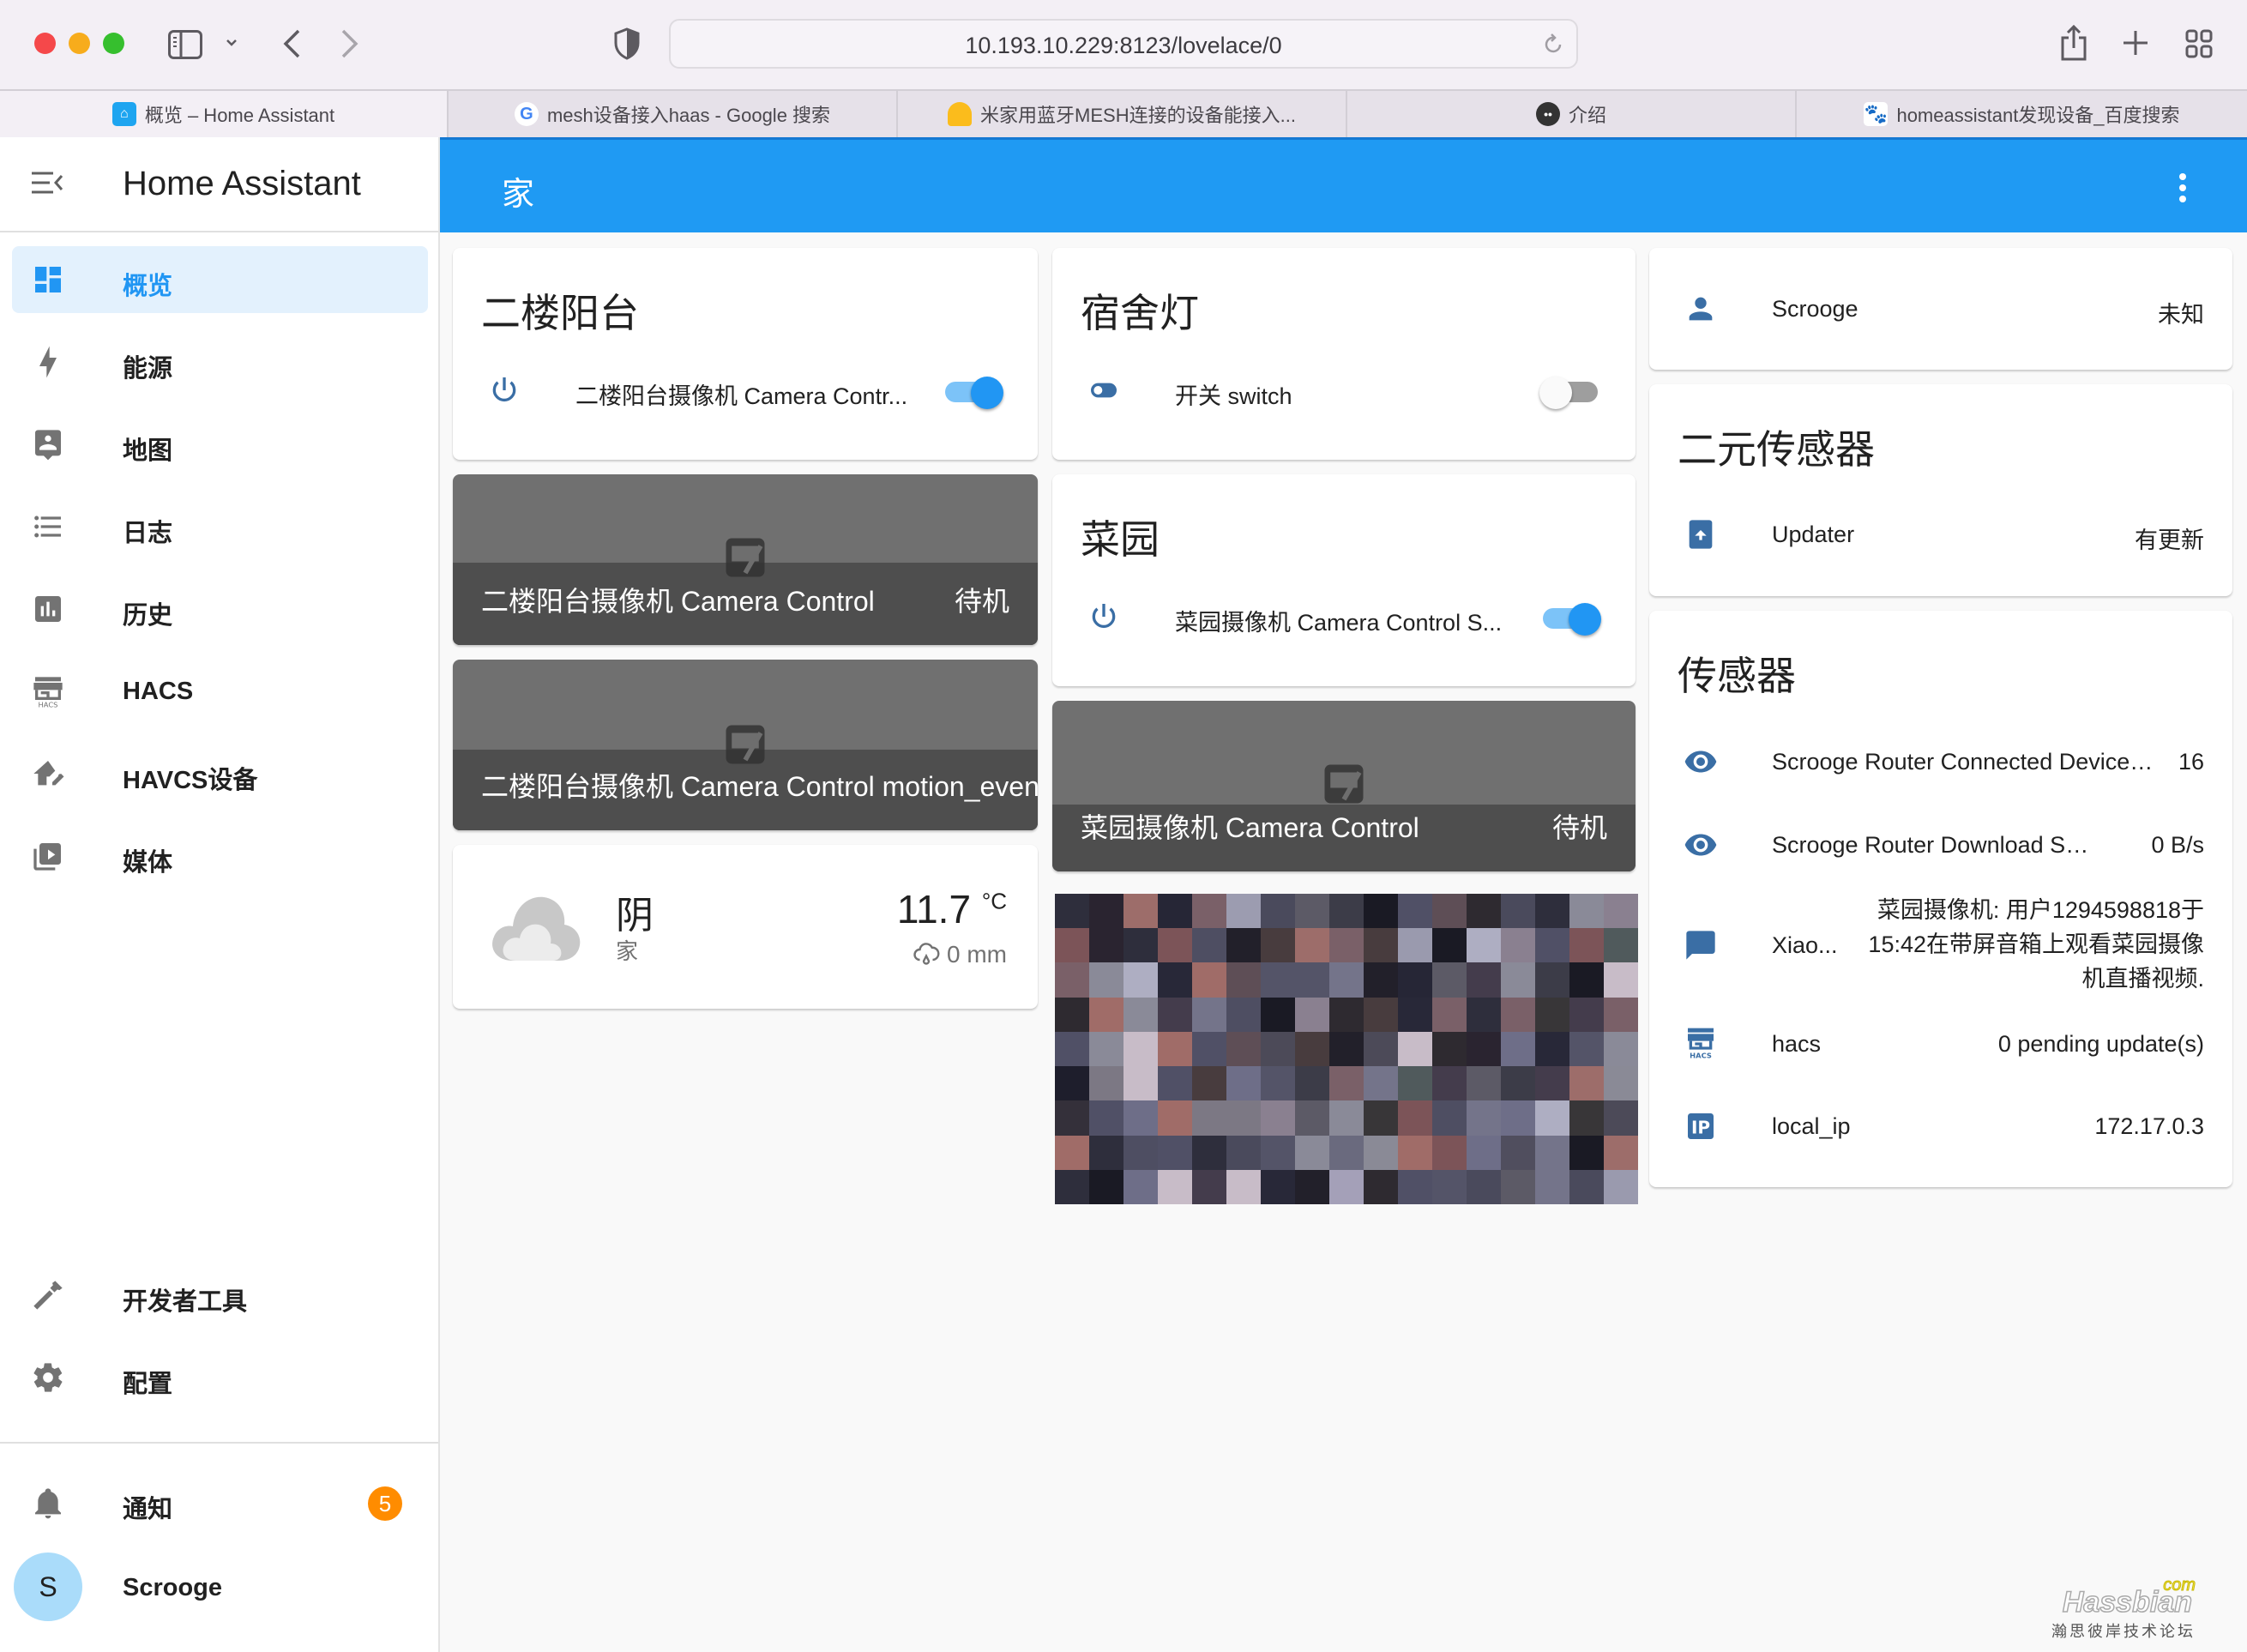 The height and width of the screenshot is (1652, 2247). Describe the element at coordinates (220, 609) in the screenshot. I see `sidebar-item-history: 历史` at that location.